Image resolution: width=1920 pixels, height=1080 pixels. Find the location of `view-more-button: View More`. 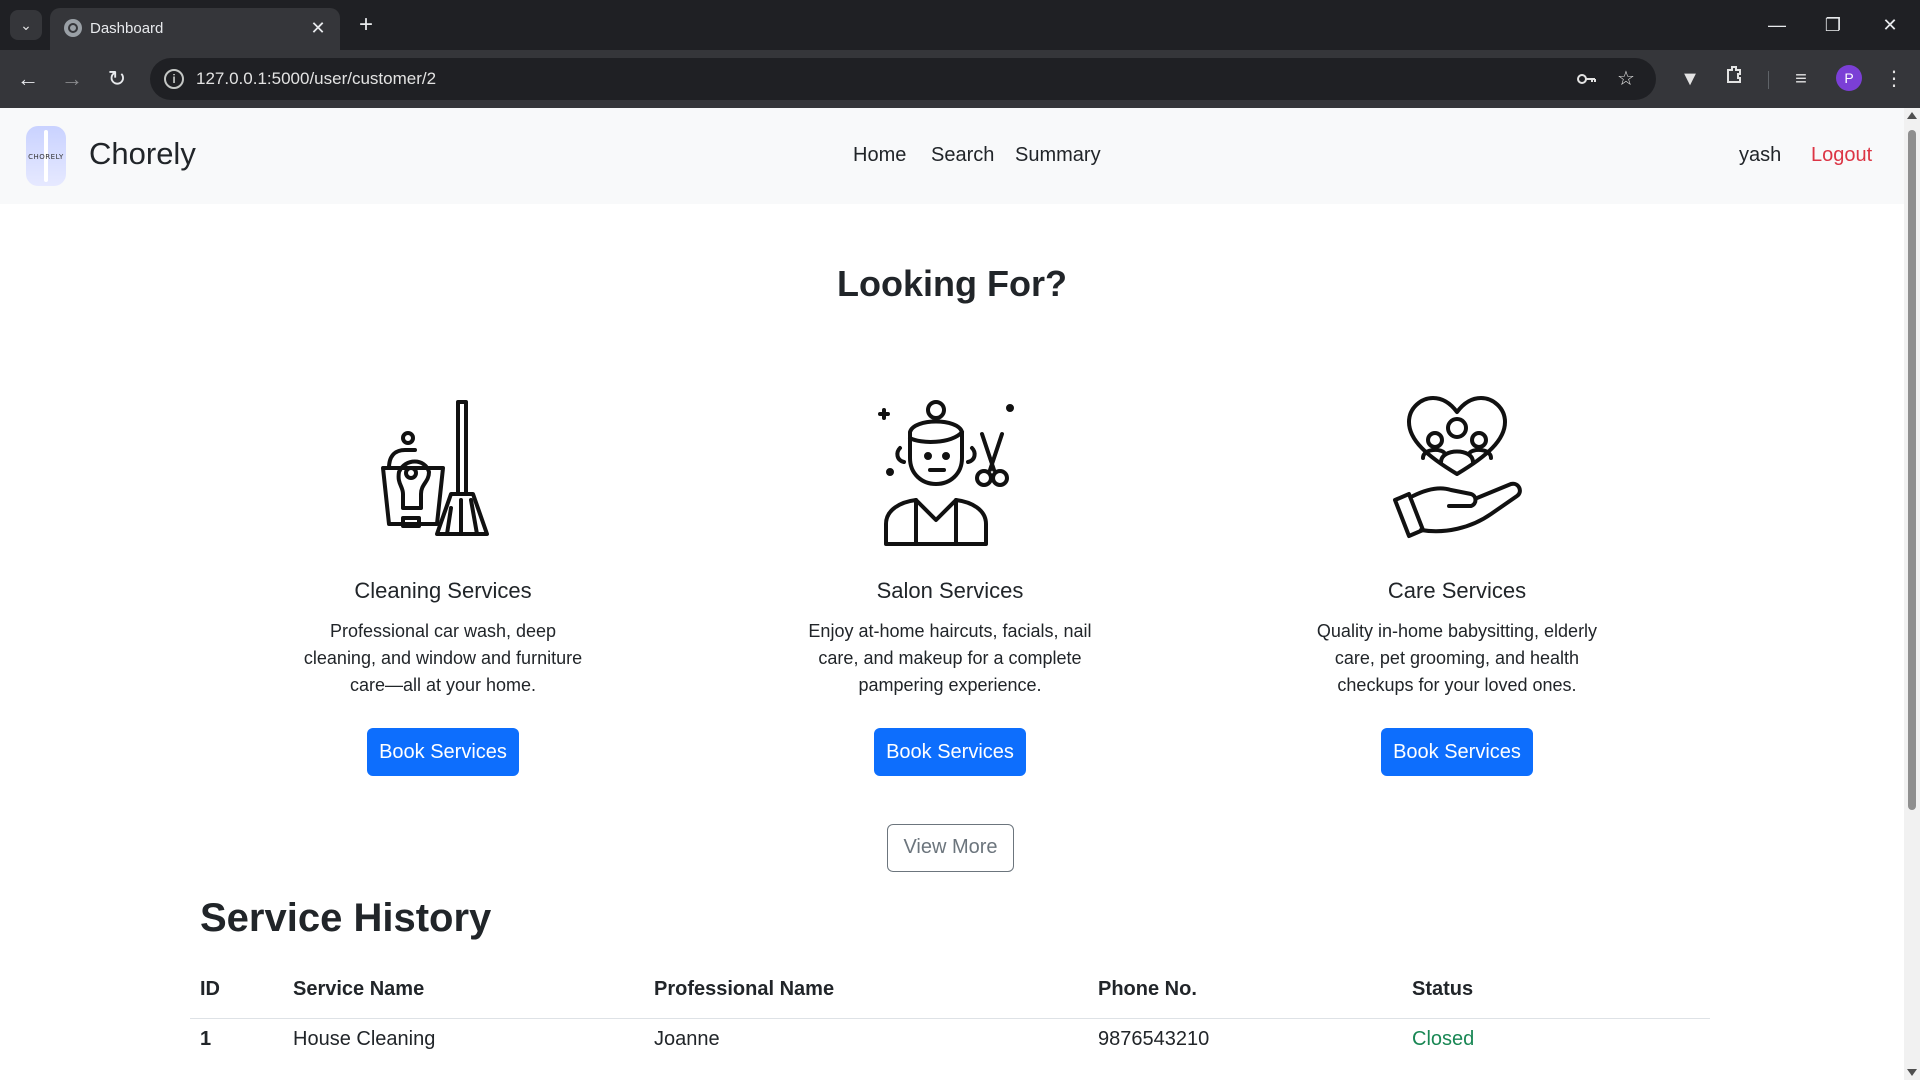

view-more-button: View More is located at coordinates (950, 848).